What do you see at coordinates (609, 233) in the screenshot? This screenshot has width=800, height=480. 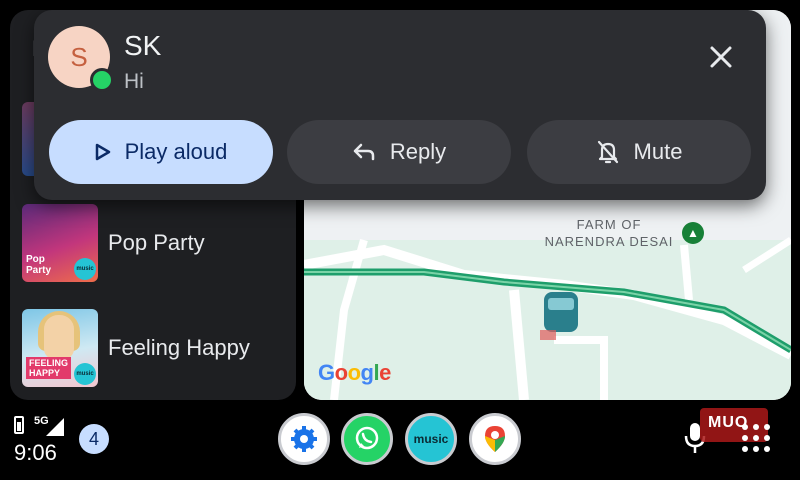 I see `map-poi-label: FARM OF NARENDRA DESAI` at bounding box center [609, 233].